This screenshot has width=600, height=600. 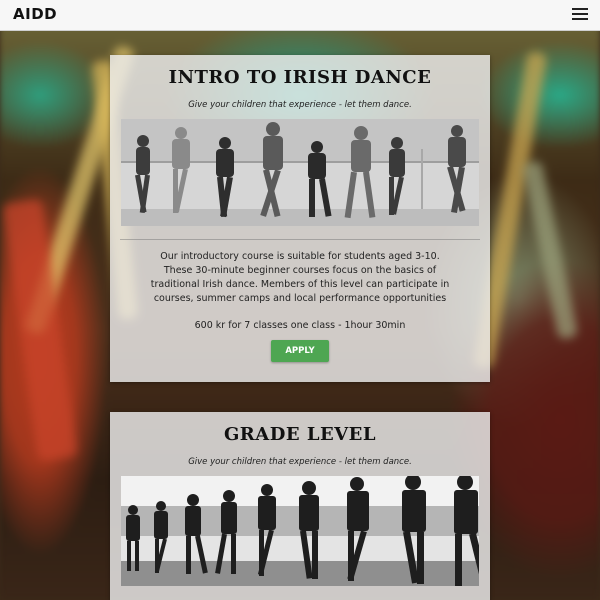 What do you see at coordinates (35, 14) in the screenshot?
I see `brand-logo: AIDD` at bounding box center [35, 14].